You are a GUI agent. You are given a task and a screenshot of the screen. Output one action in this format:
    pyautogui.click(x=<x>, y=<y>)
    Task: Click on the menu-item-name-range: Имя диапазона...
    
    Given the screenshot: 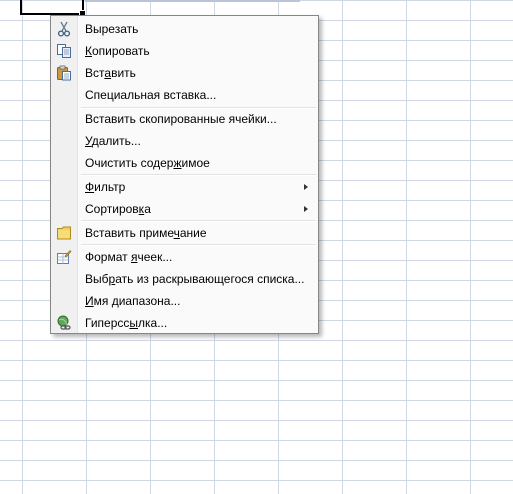 What is the action you would take?
    pyautogui.click(x=184, y=301)
    